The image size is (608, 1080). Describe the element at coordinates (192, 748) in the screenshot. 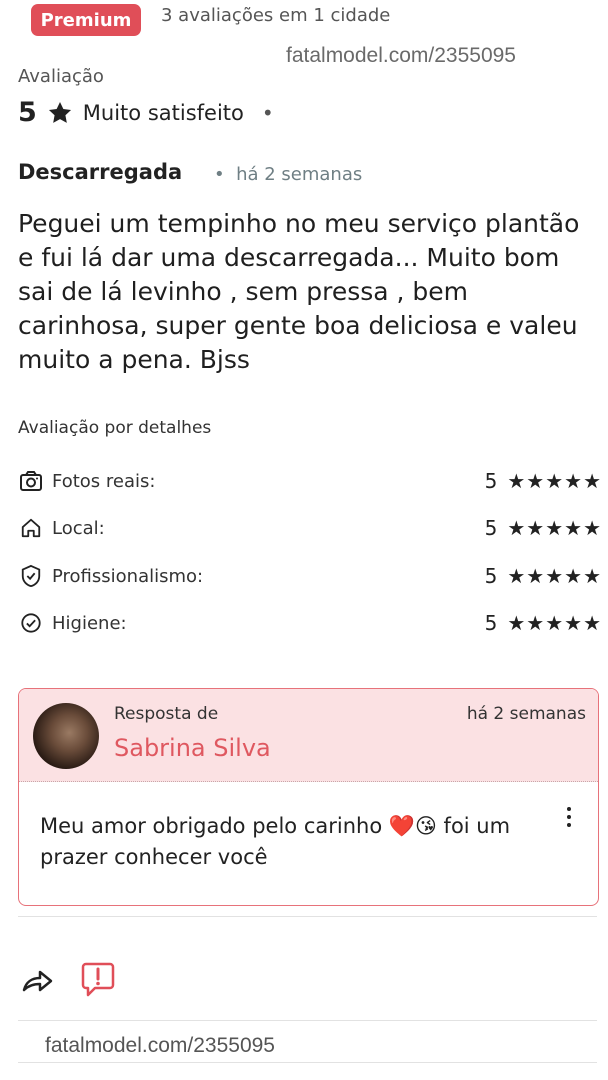

I see `reply-author-name: Sabrina Silva` at that location.